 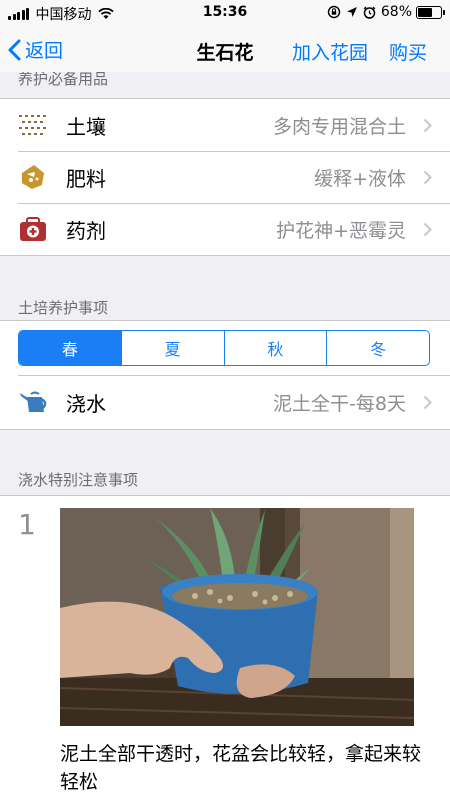 What do you see at coordinates (70, 348) in the screenshot?
I see `season-tab-spring: 春` at bounding box center [70, 348].